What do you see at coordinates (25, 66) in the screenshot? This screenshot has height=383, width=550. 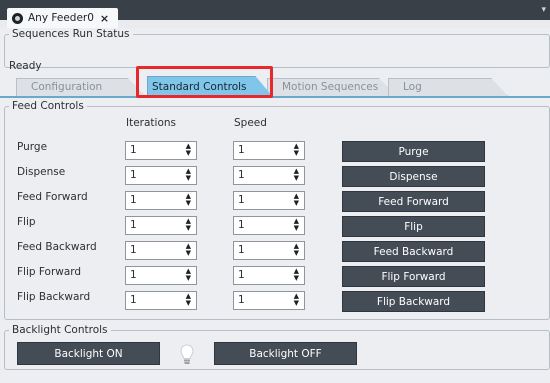 I see `run-status-text: Ready` at bounding box center [25, 66].